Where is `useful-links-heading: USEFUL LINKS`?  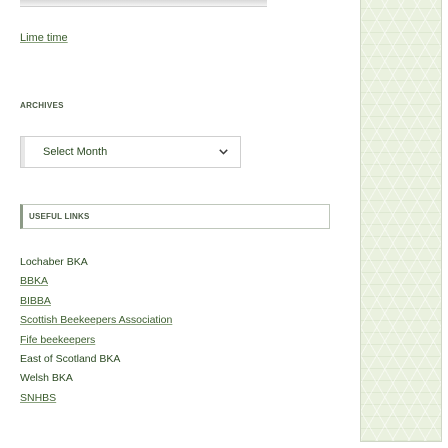 useful-links-heading: USEFUL LINKS is located at coordinates (59, 216).